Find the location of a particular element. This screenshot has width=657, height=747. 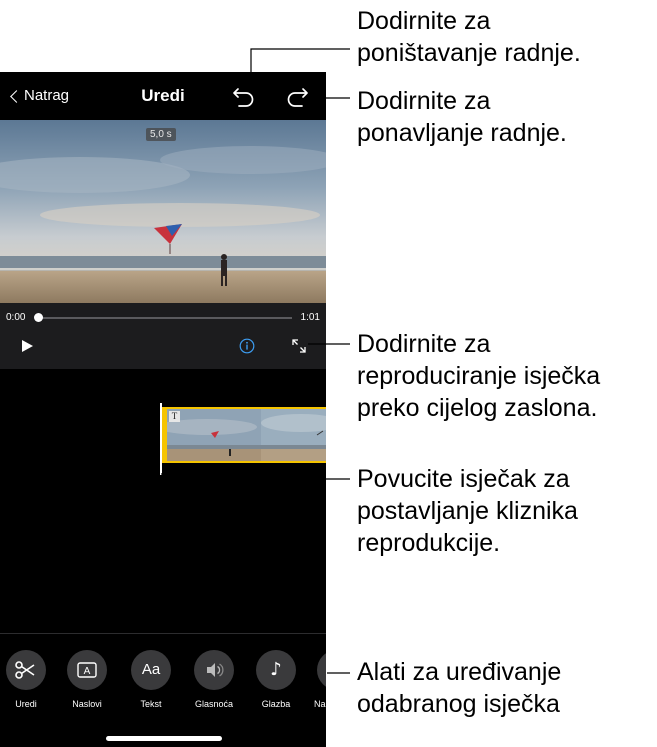

title-marker-icon: T is located at coordinates (174, 416).